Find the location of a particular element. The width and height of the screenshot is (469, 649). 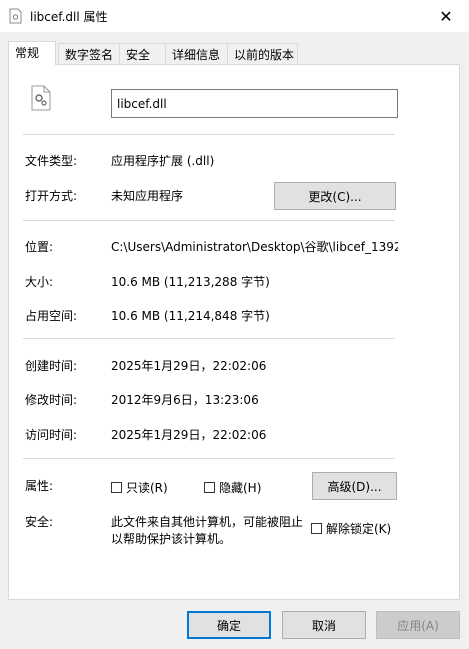

security-text-line2: 以帮助保护该计算机。 is located at coordinates (171, 539).